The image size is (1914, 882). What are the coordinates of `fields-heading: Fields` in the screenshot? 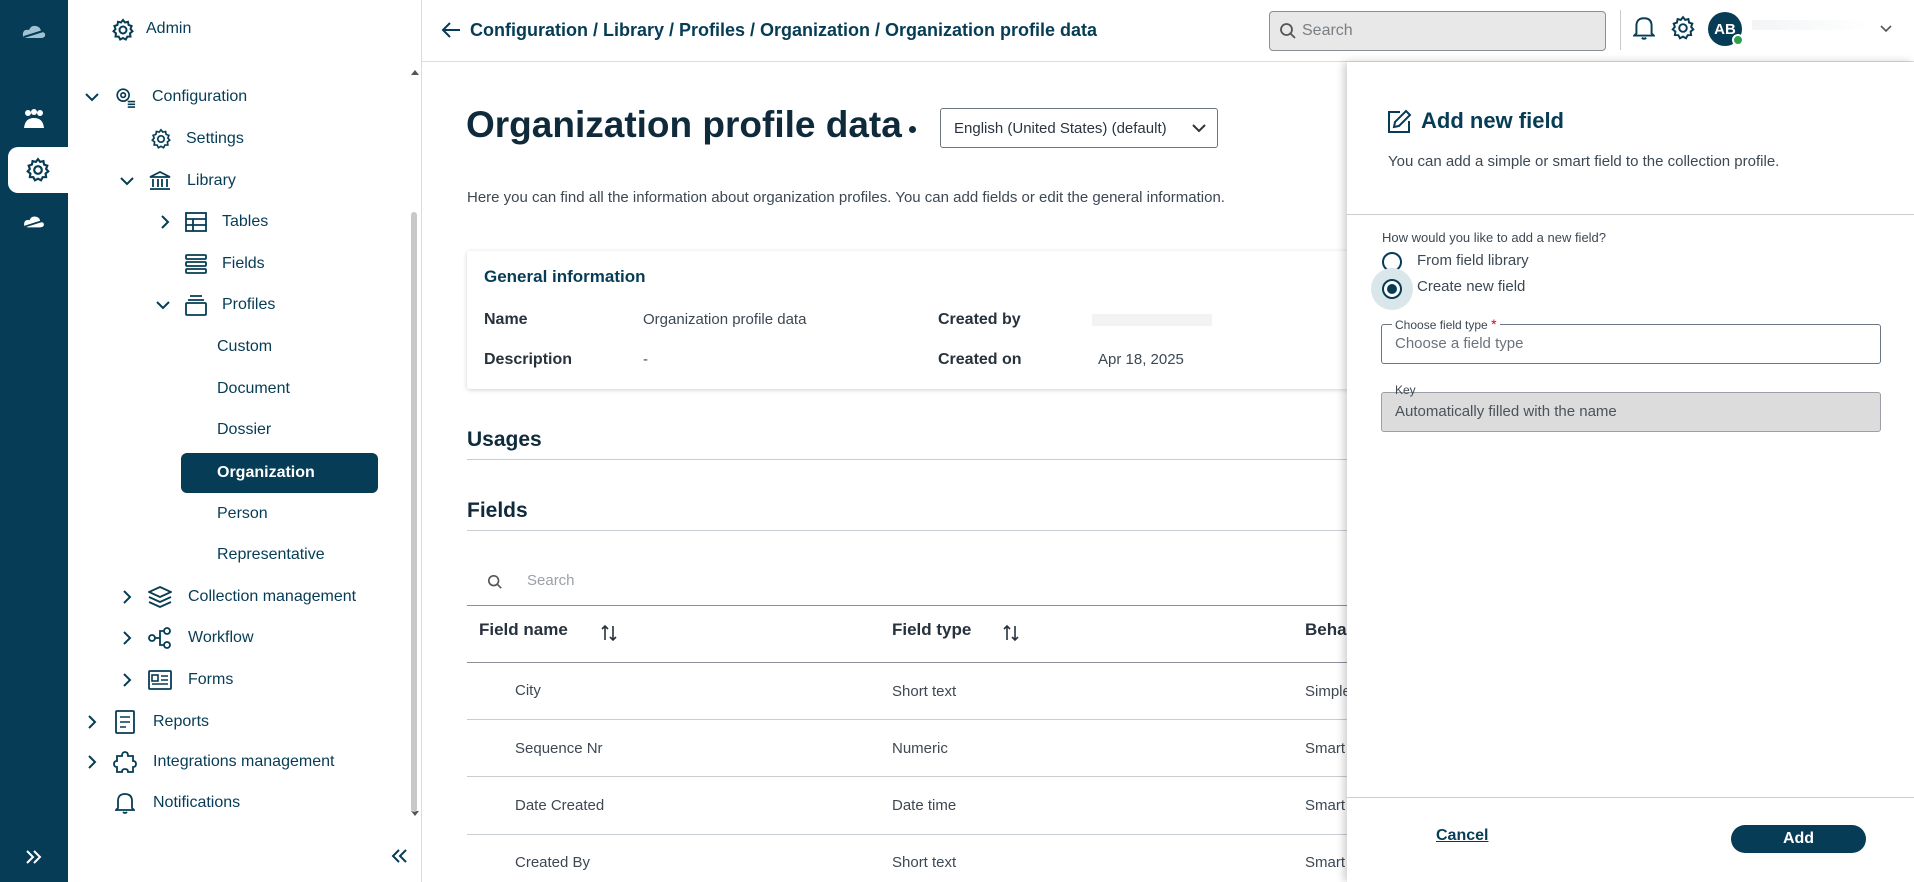 It's located at (497, 510).